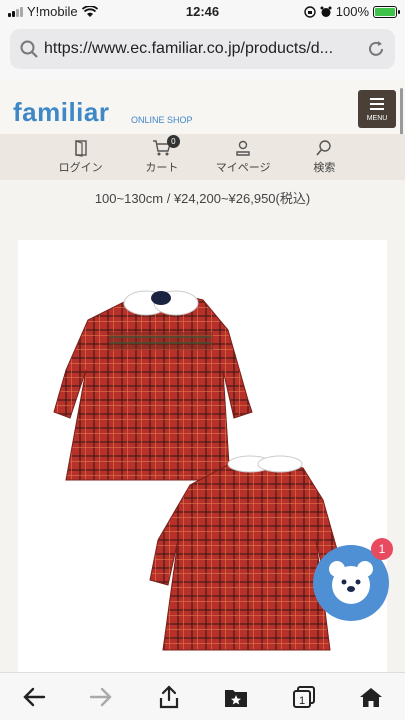  I want to click on forward-button, so click(101, 697).